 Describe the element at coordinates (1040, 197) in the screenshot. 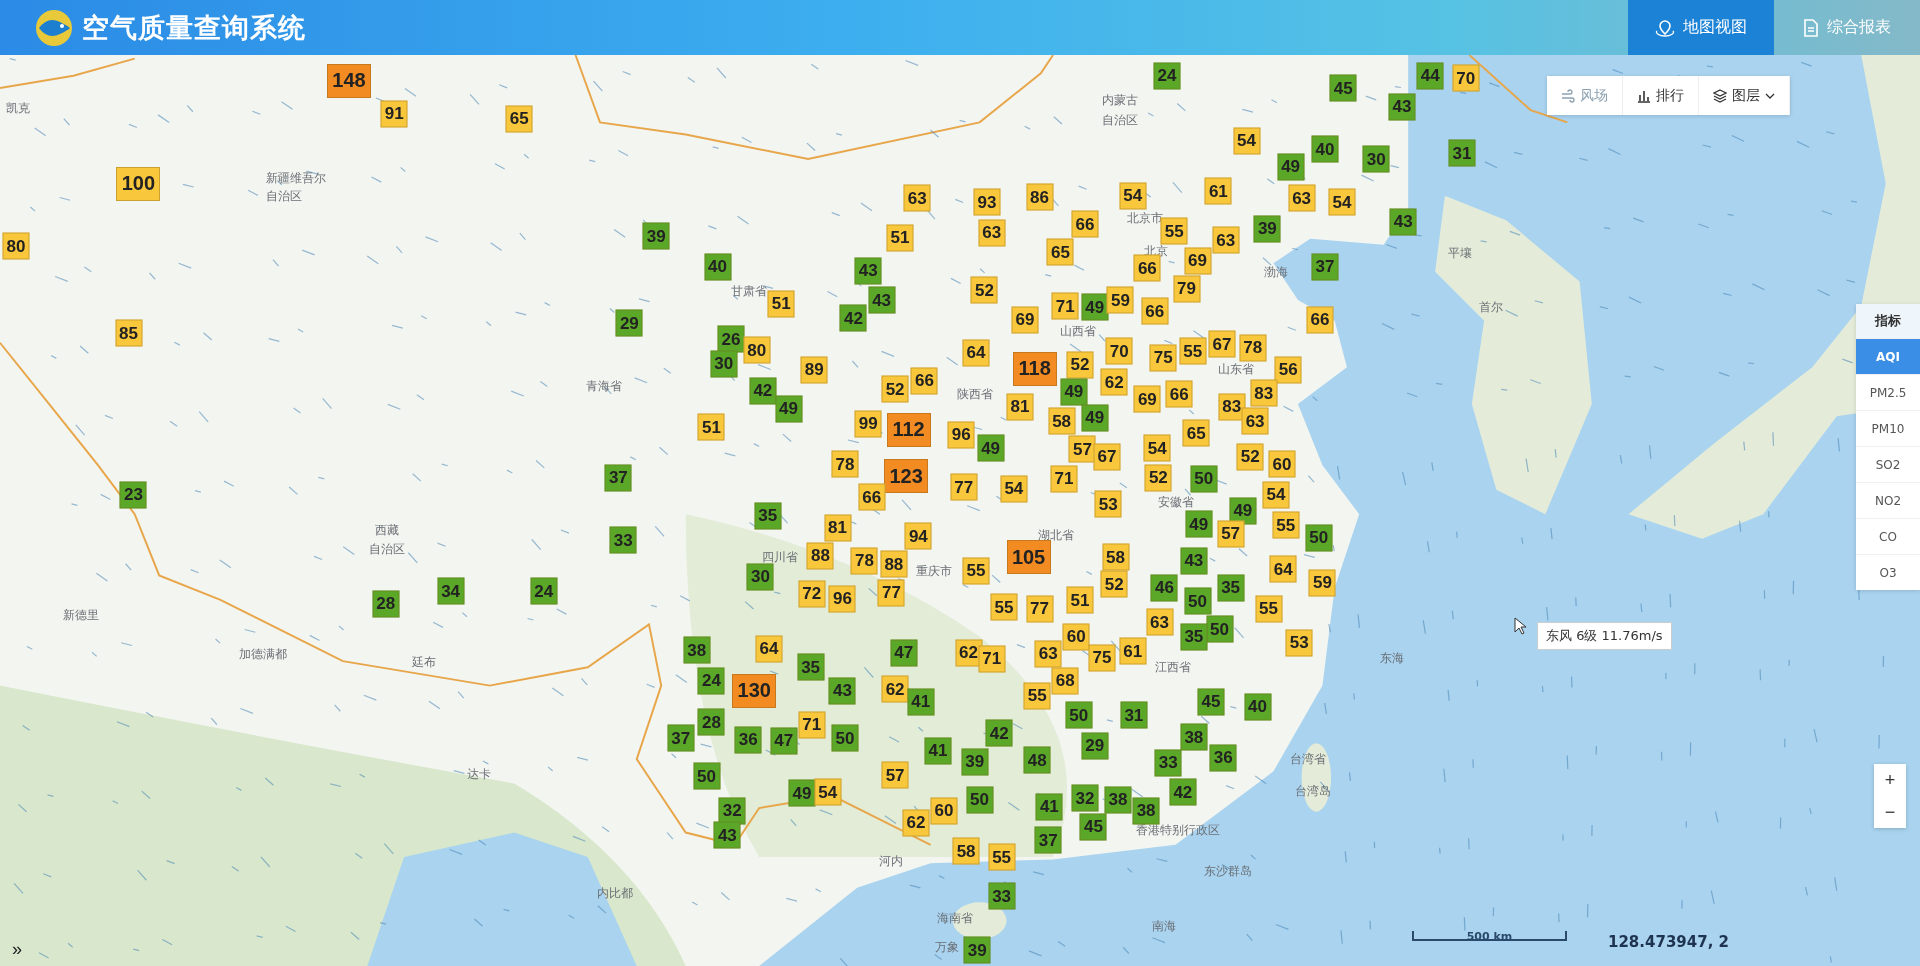

I see `aqi-marker: 86` at that location.